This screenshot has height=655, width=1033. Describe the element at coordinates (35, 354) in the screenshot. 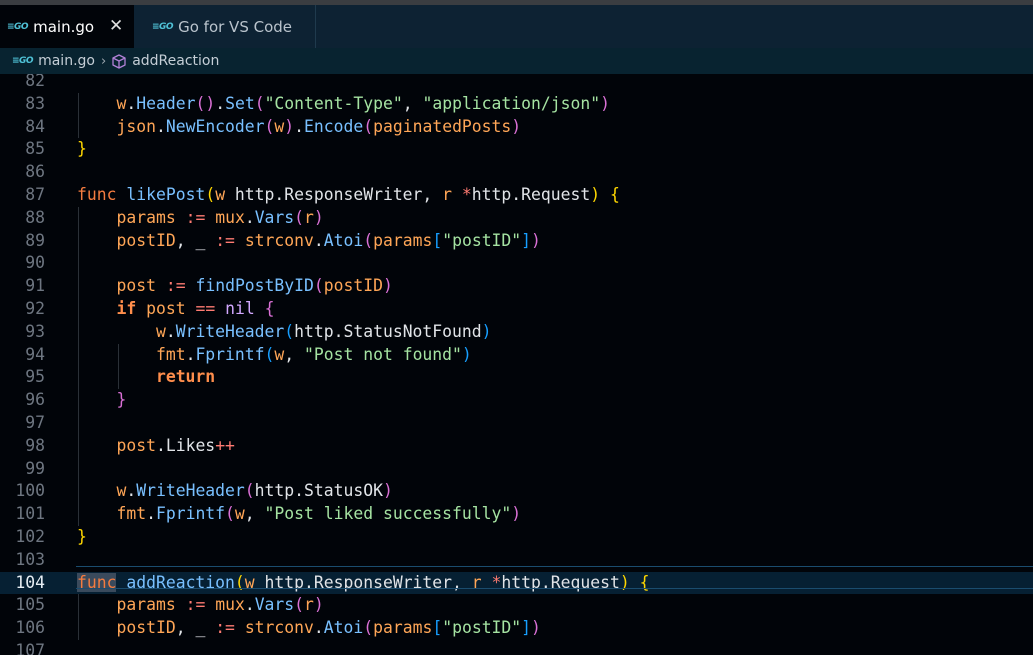

I see `line-number: 94` at that location.